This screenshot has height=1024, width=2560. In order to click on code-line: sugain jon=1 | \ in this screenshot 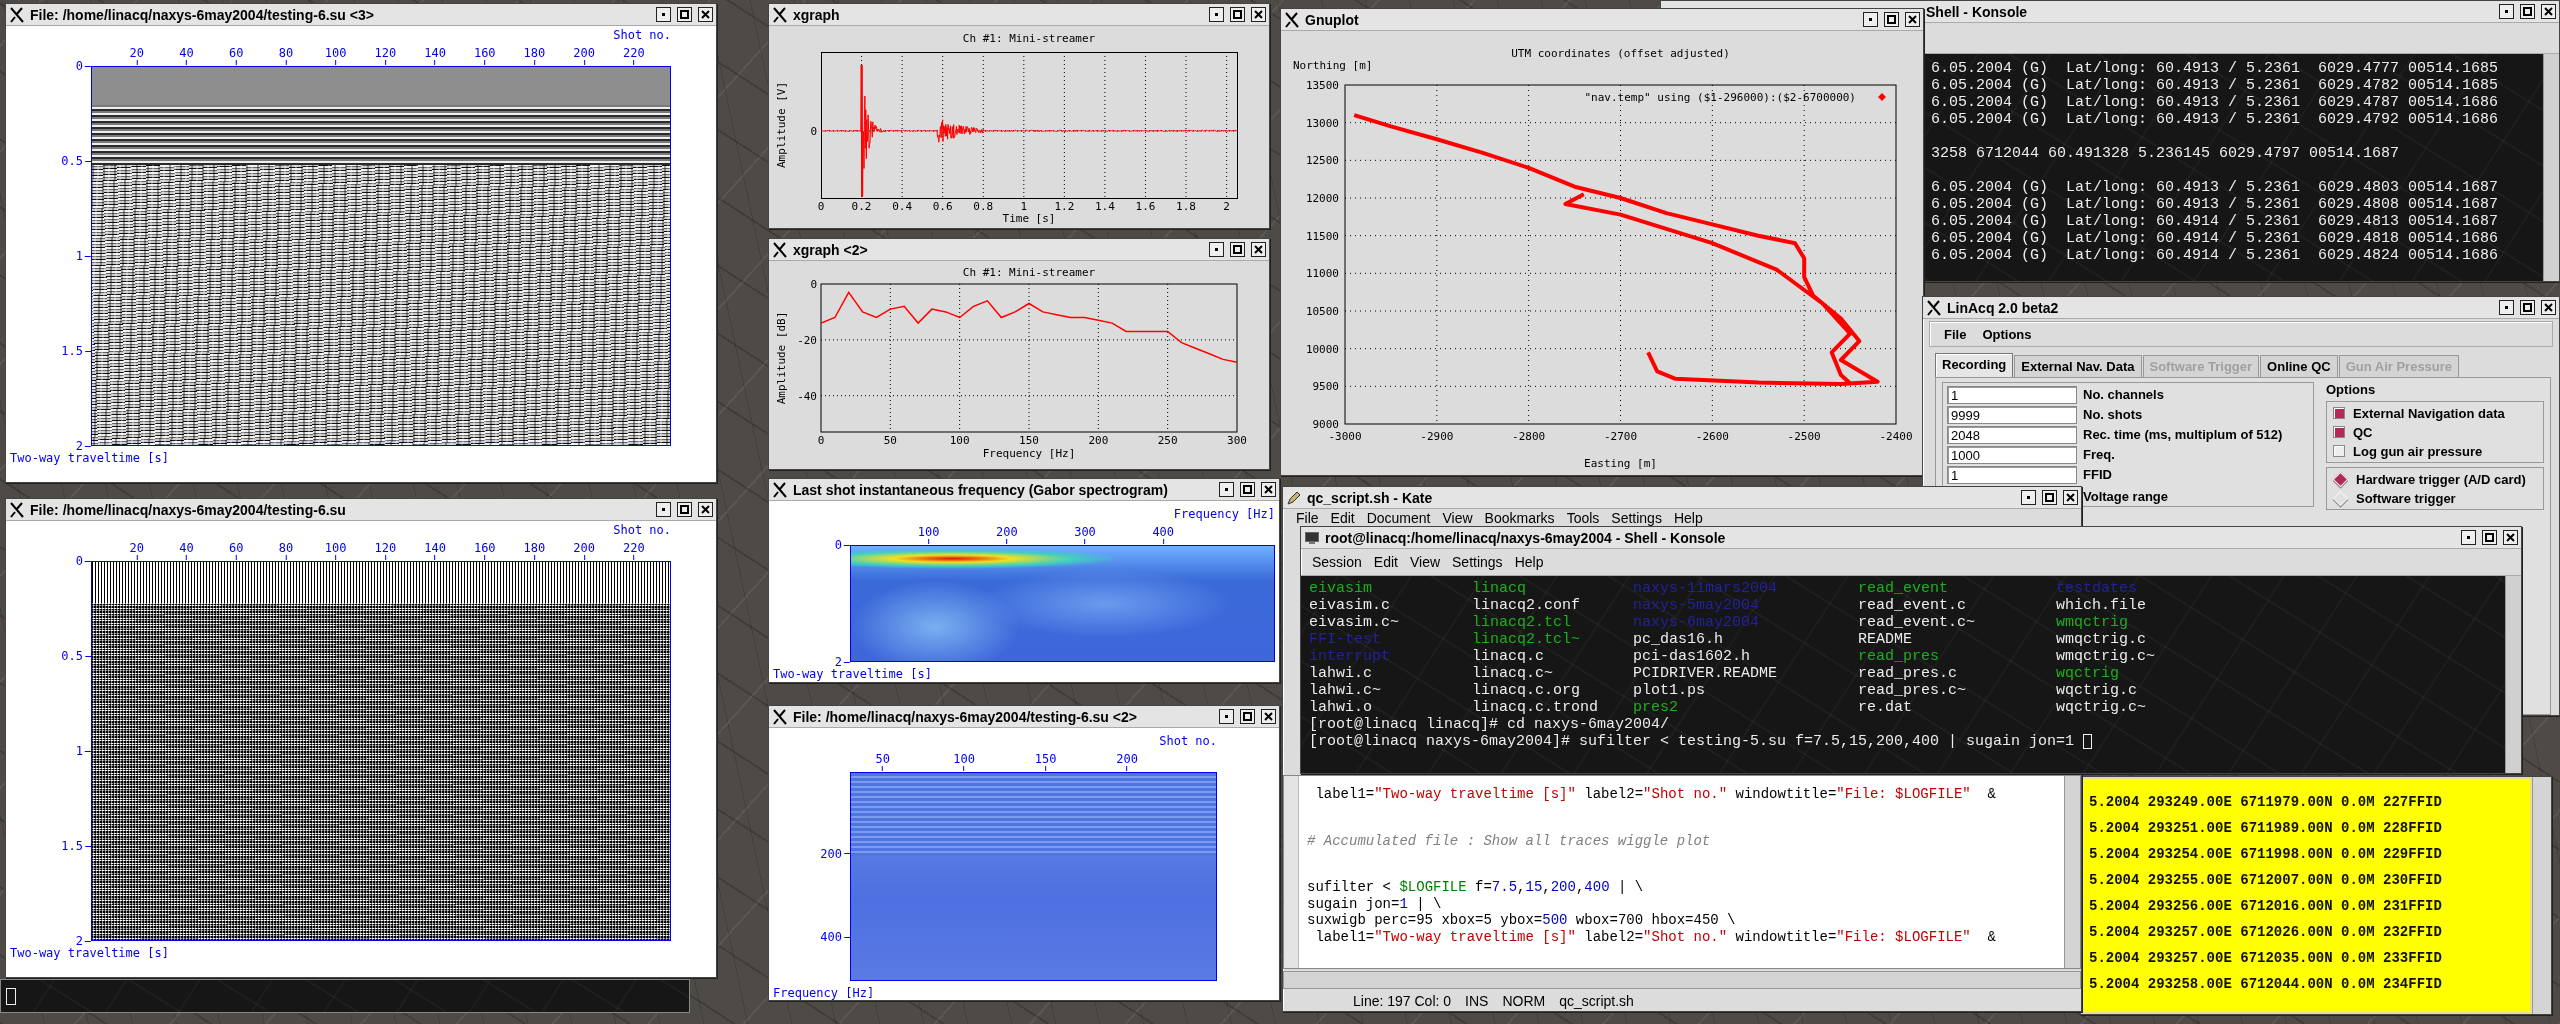, I will do `click(1375, 903)`.